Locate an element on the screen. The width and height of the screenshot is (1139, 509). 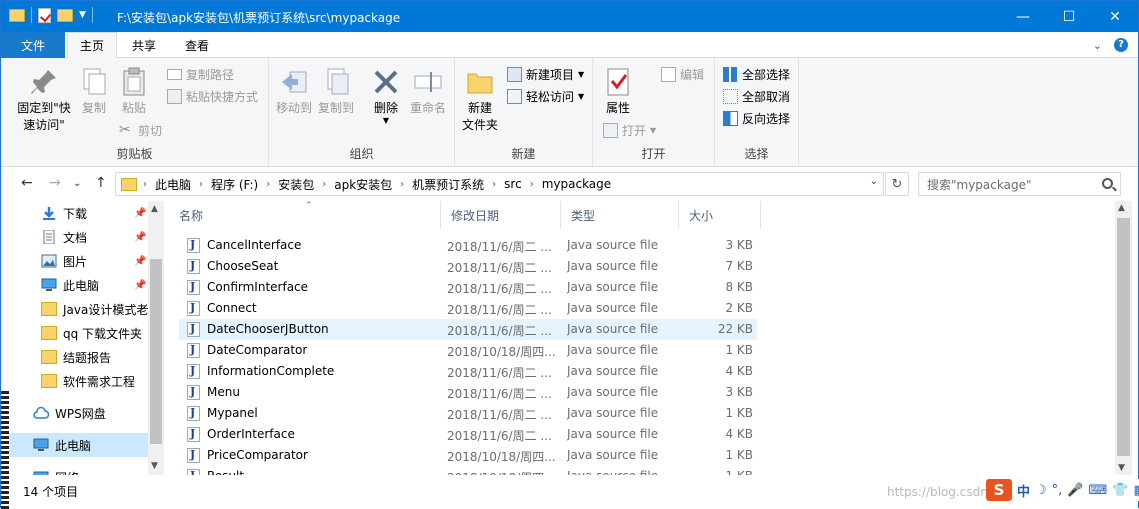
close-button: ✕ is located at coordinates (1115, 16).